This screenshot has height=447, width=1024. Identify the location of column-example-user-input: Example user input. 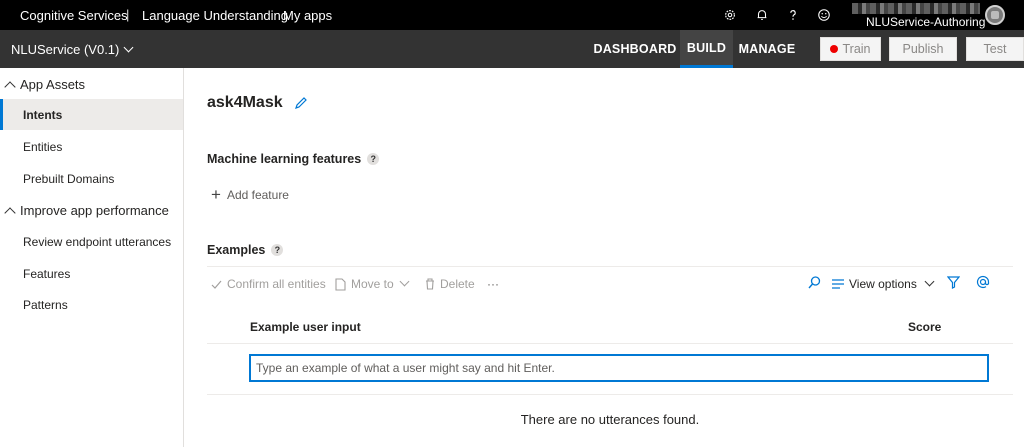
(305, 327).